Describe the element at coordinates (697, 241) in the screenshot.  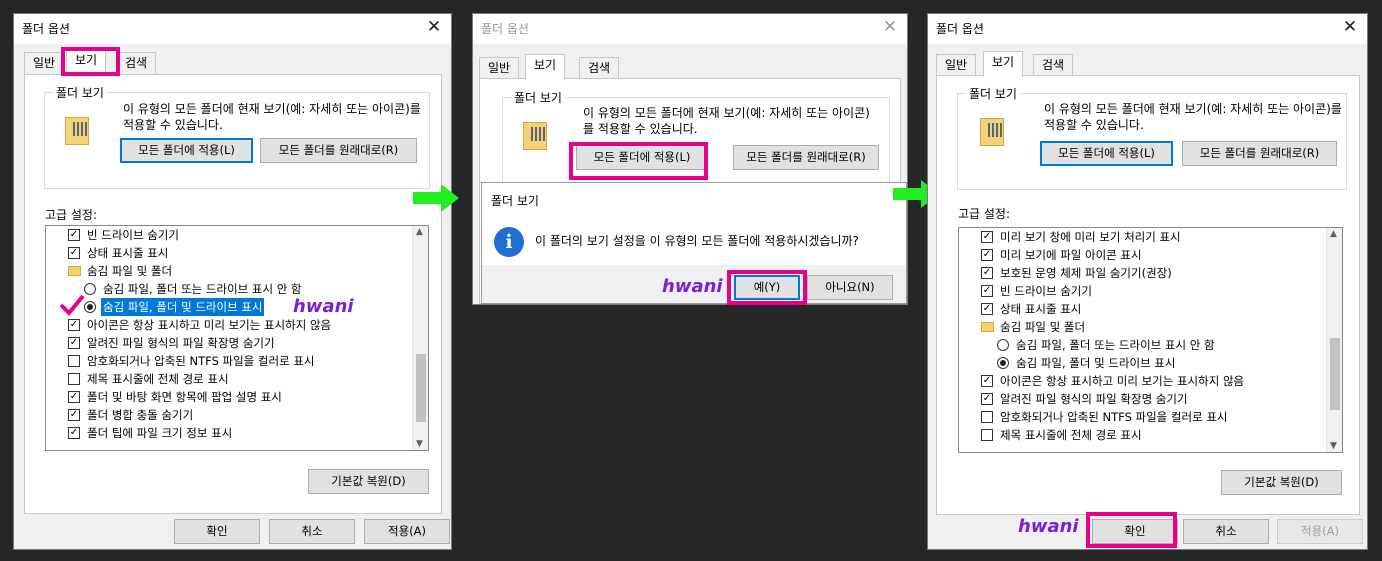
I see `message-text: 이 폴더의 보기 설정을 이 유형의 모든 폴더에 적용하시겠습니까?` at that location.